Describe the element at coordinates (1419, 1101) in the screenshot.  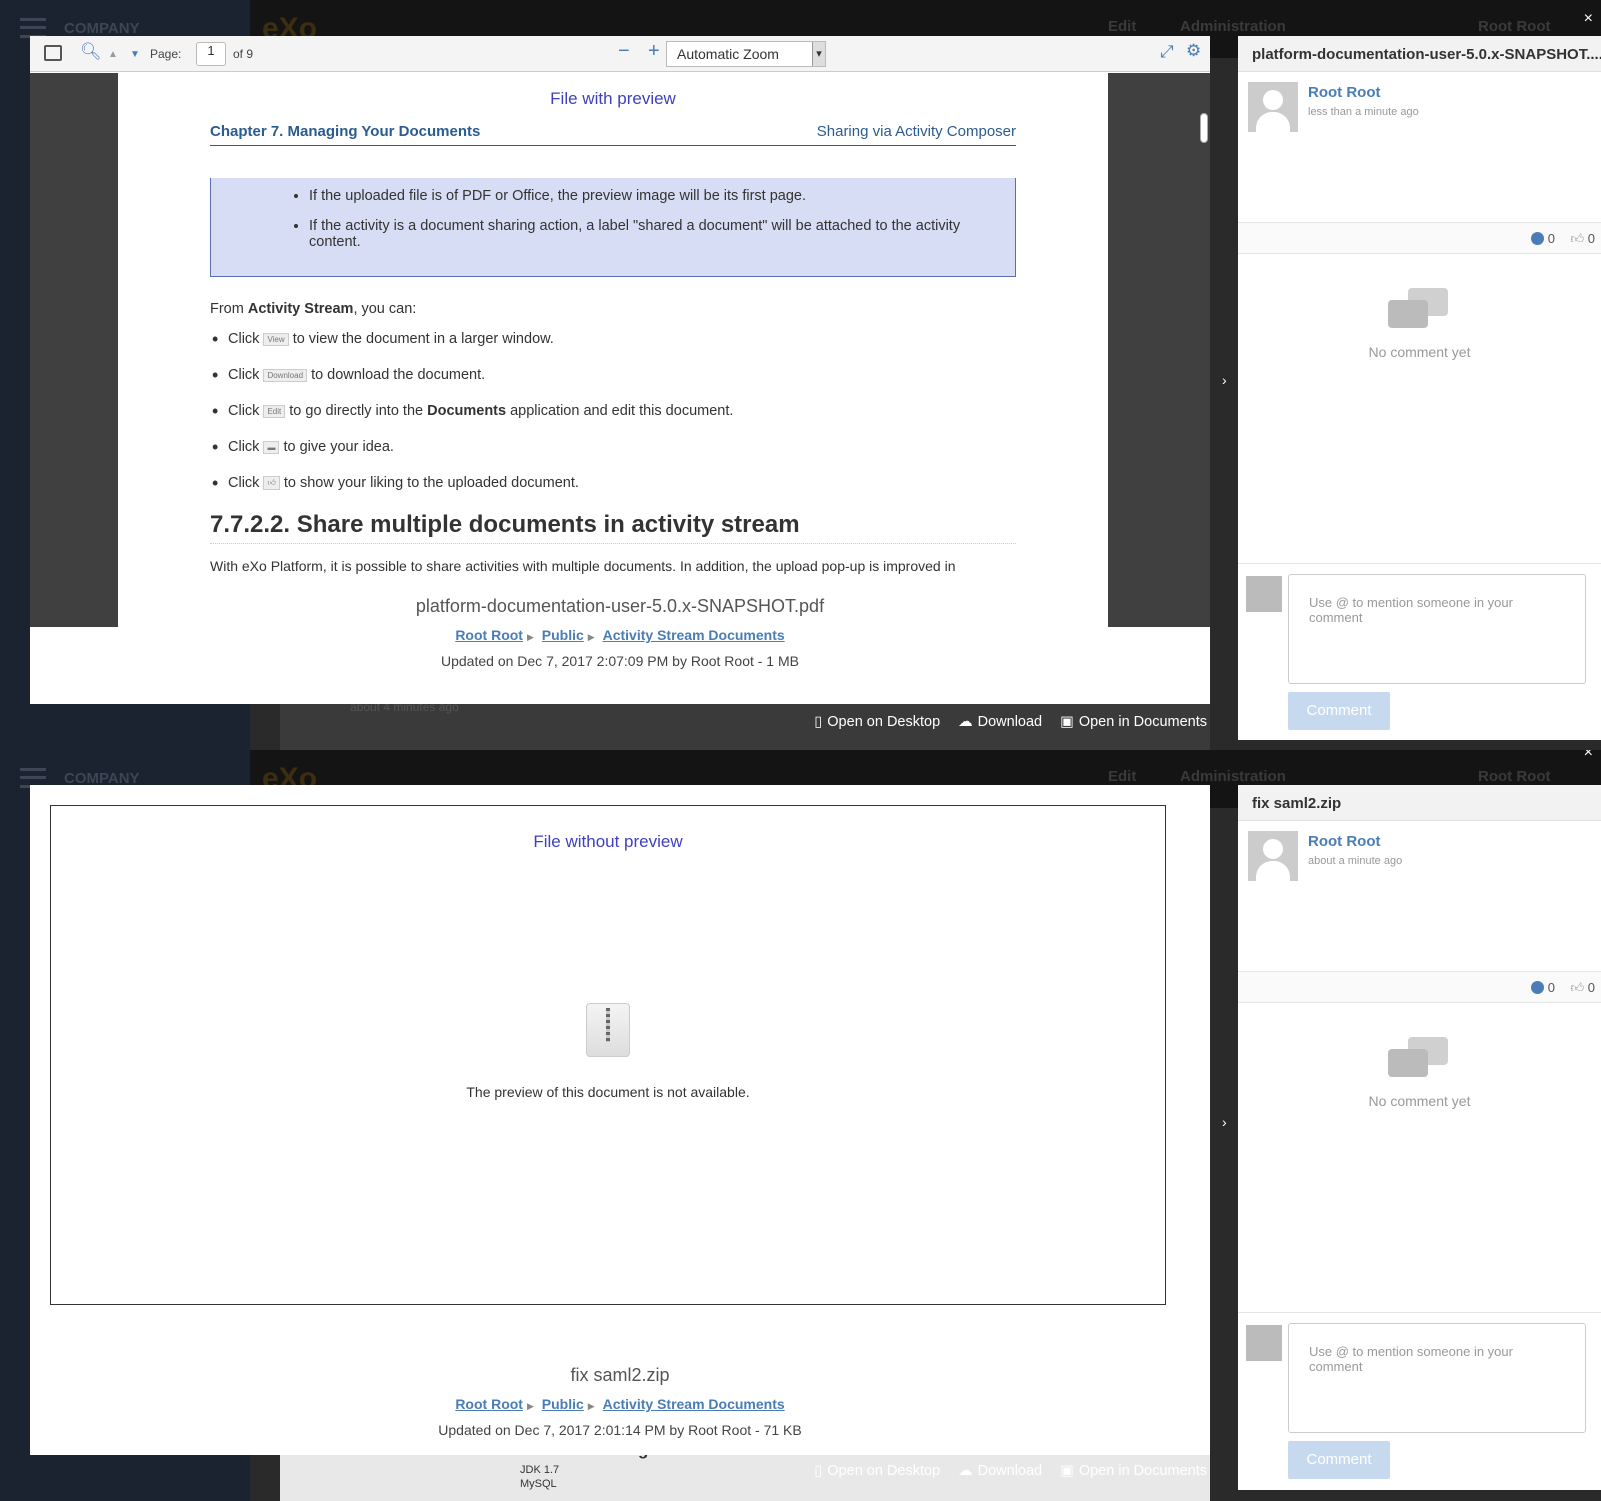
I see `no-comment-text: No comment yet` at that location.